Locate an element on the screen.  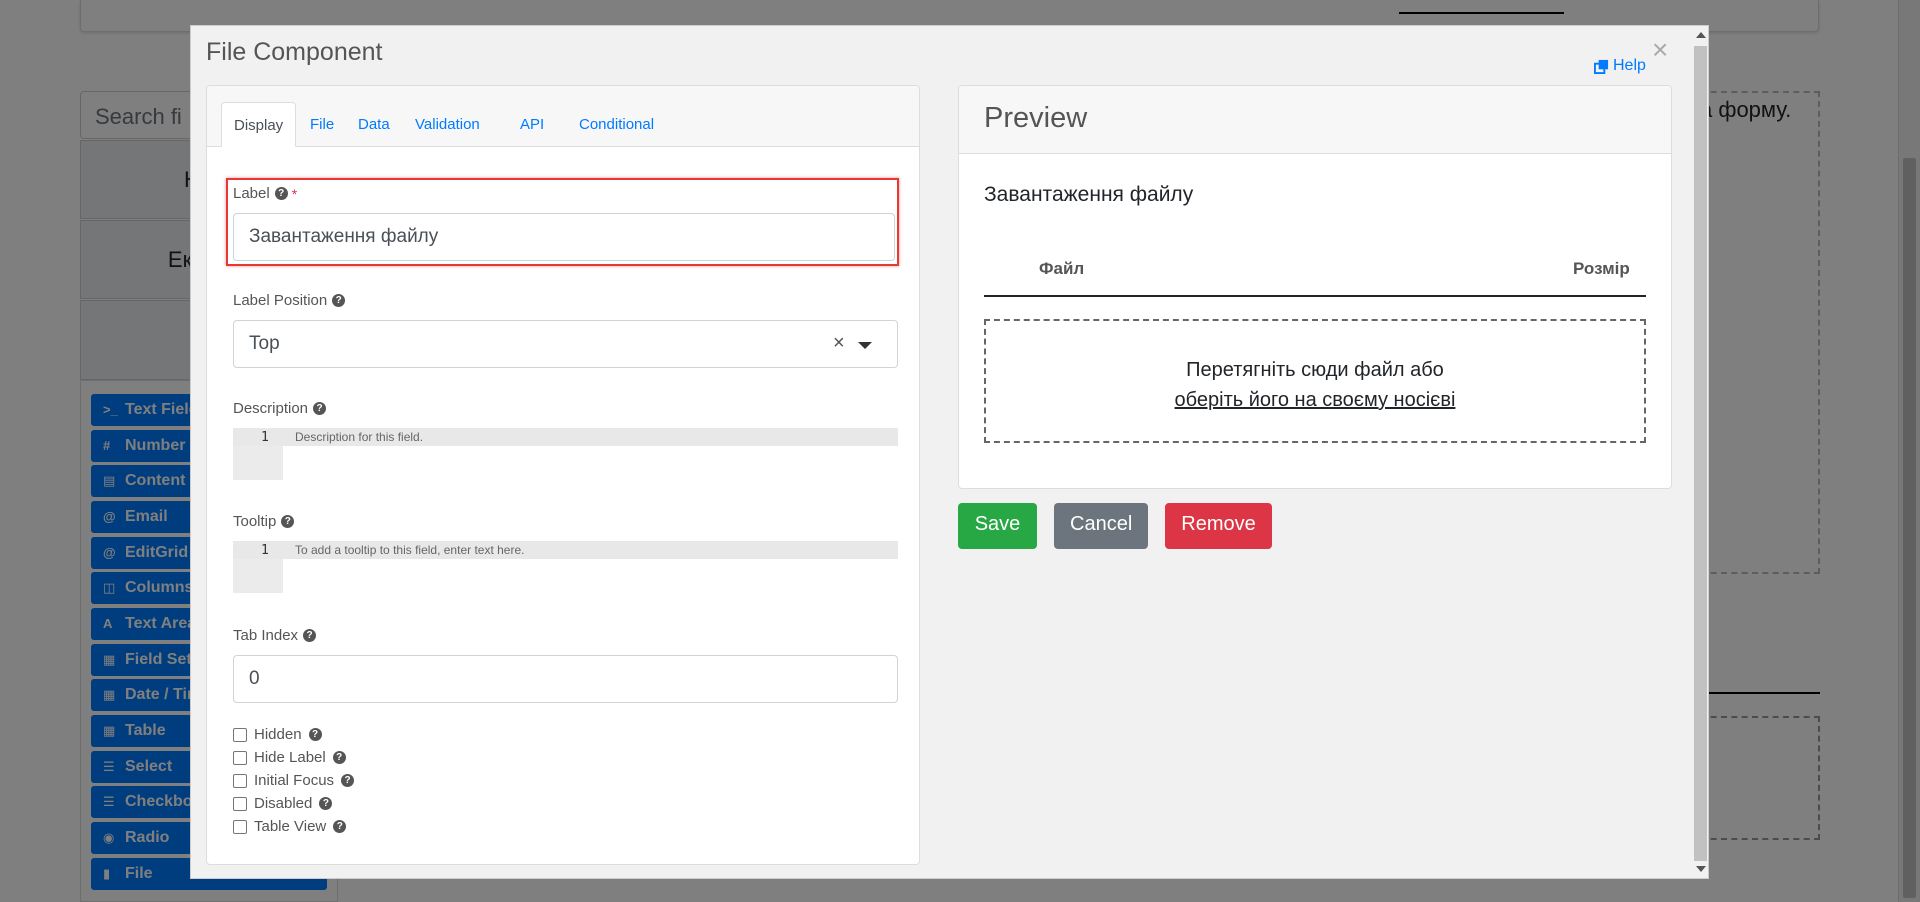
checkbox-disabled: Disabled? is located at coordinates (283, 803).